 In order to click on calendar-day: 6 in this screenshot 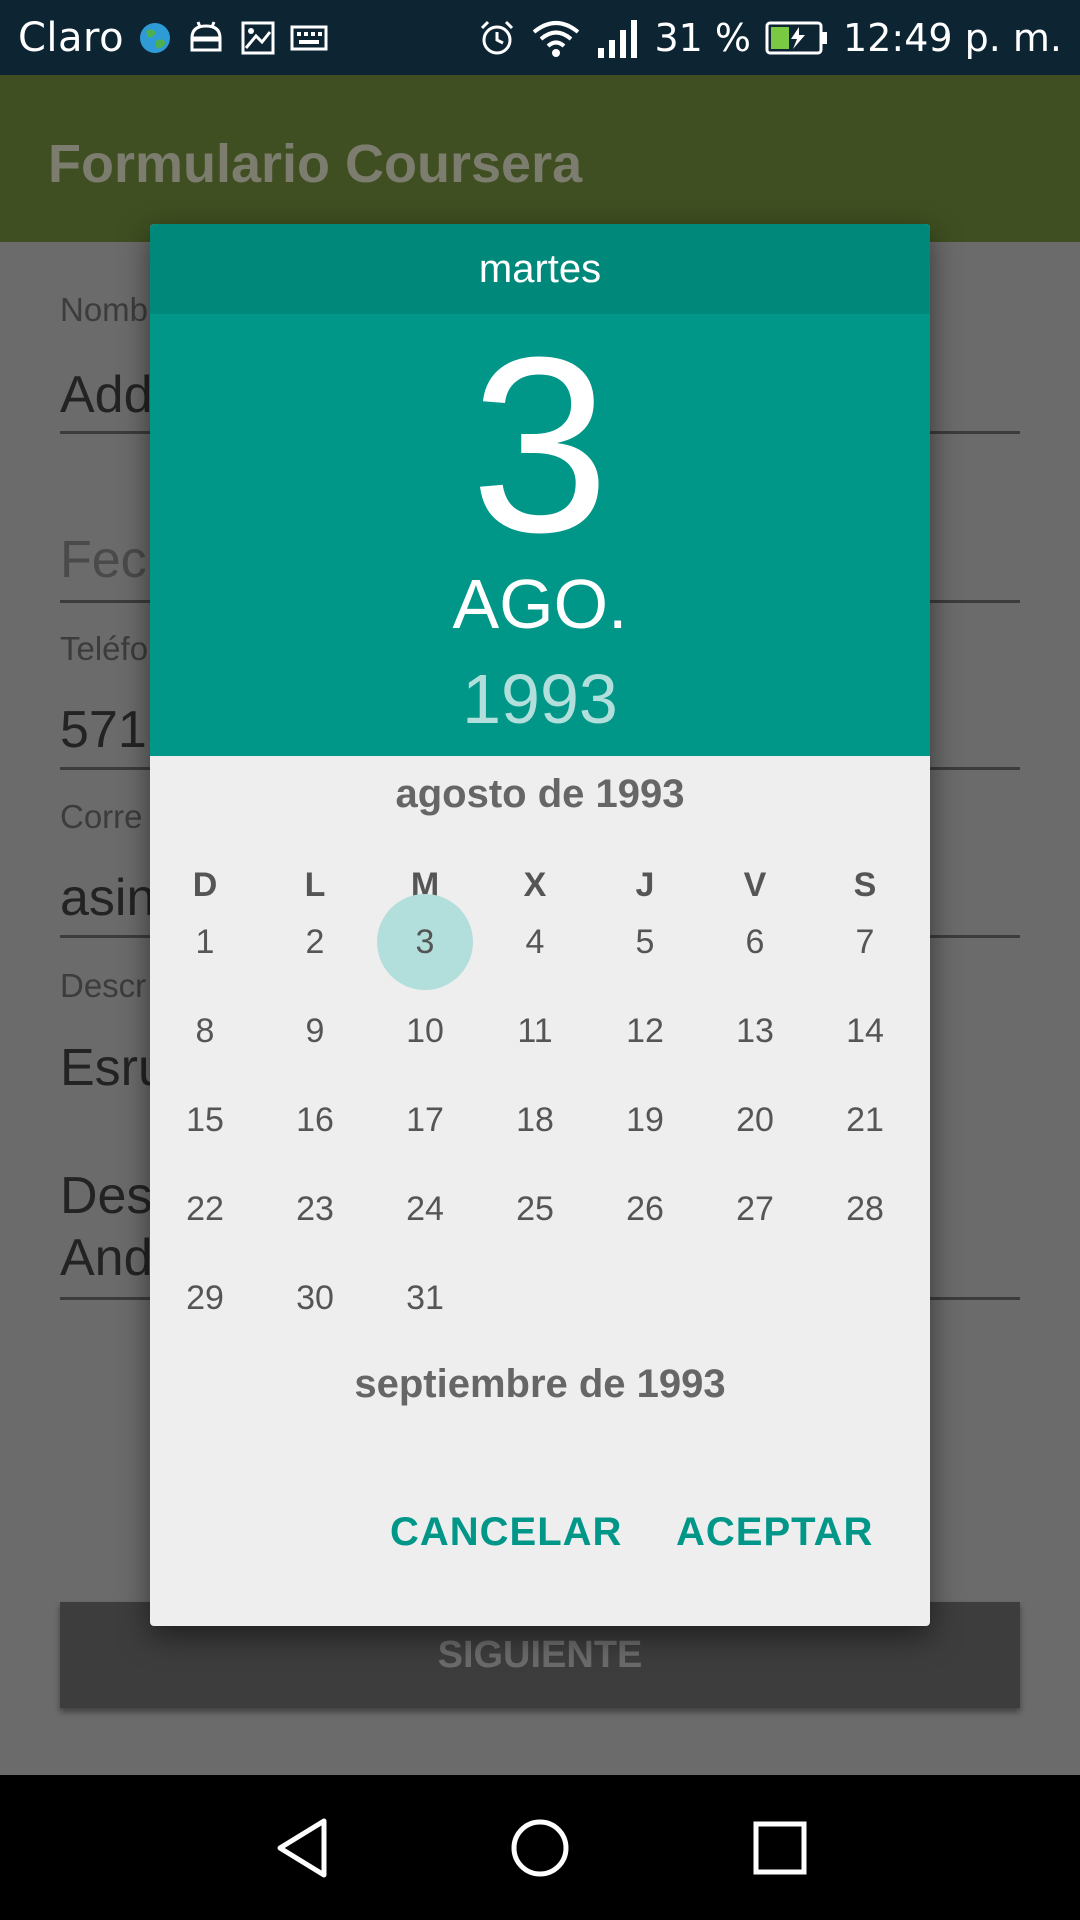, I will do `click(755, 942)`.